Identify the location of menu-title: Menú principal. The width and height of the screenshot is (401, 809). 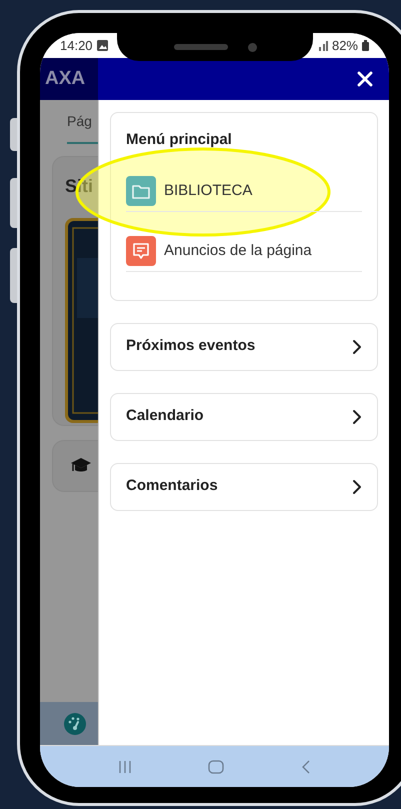
(179, 140).